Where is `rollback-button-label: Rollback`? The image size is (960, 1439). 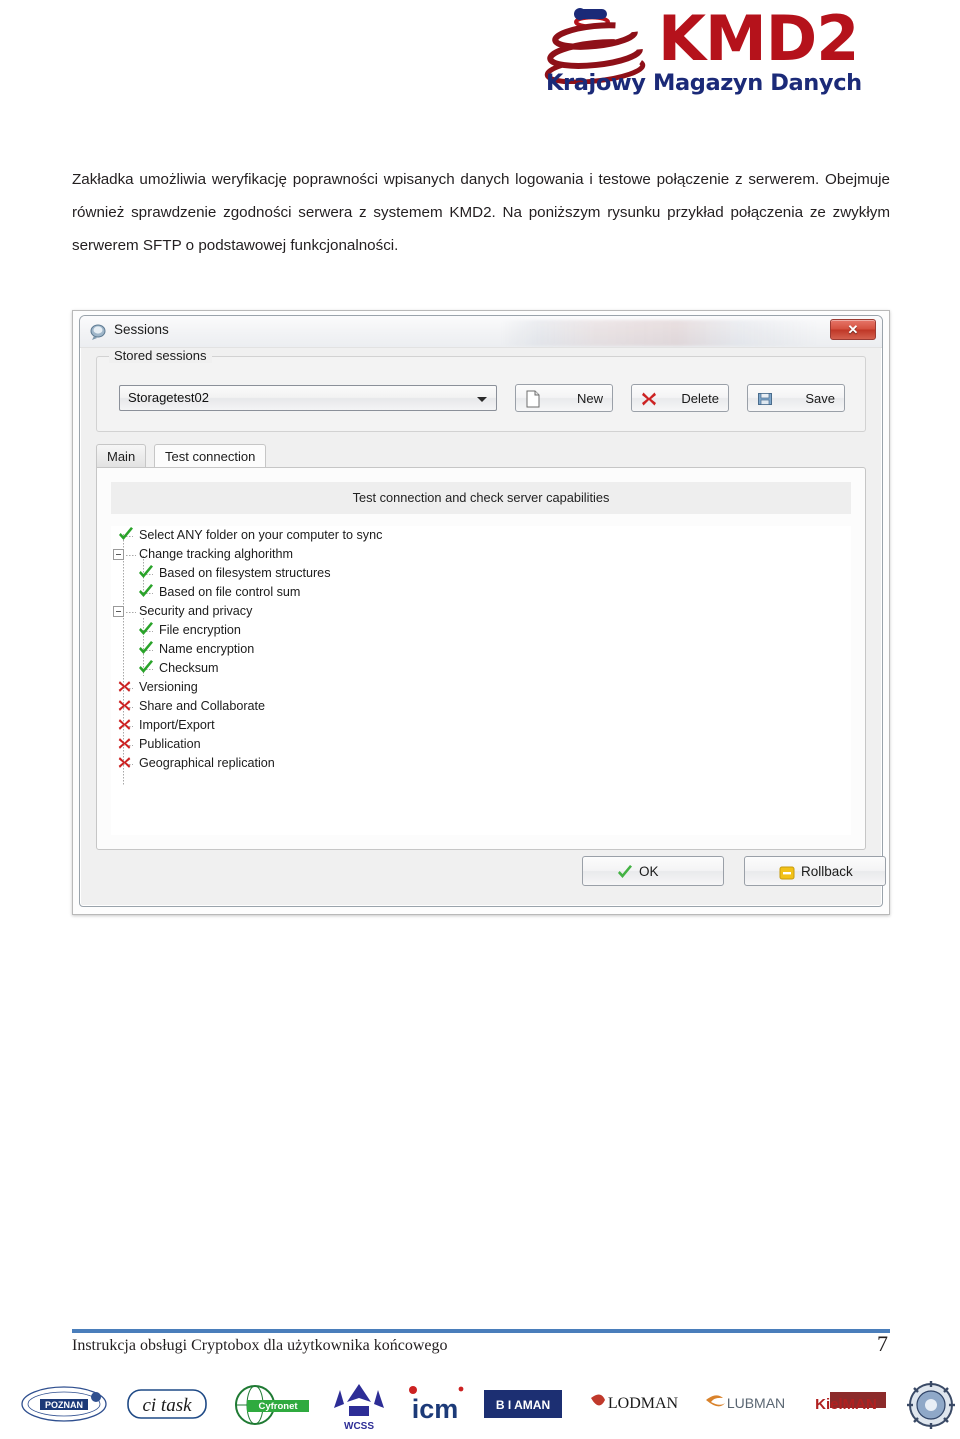 rollback-button-label: Rollback is located at coordinates (827, 871).